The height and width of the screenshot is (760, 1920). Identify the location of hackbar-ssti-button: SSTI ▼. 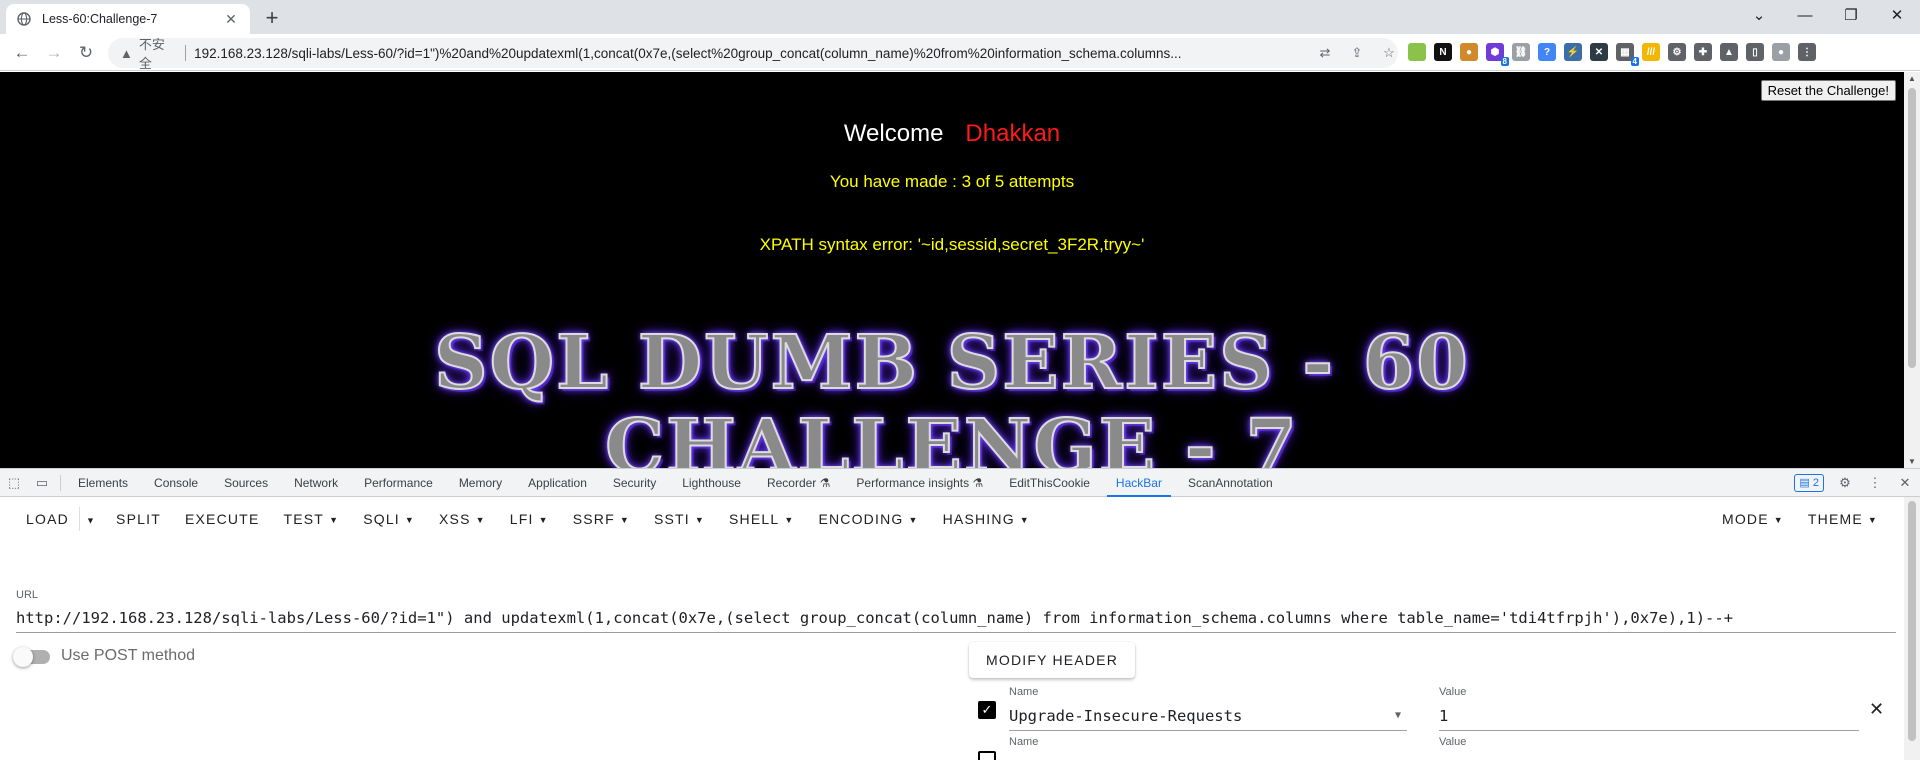
(679, 519).